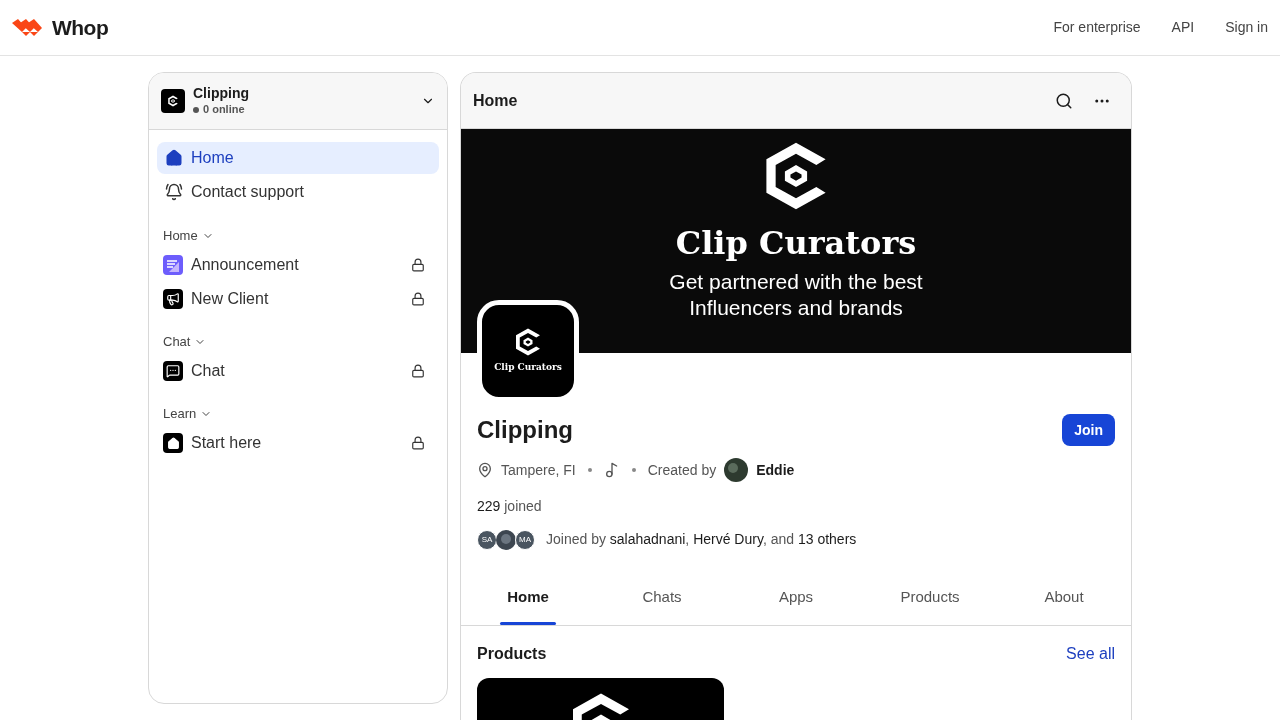  Describe the element at coordinates (538, 470) in the screenshot. I see `location-text: Tampere, FI` at that location.